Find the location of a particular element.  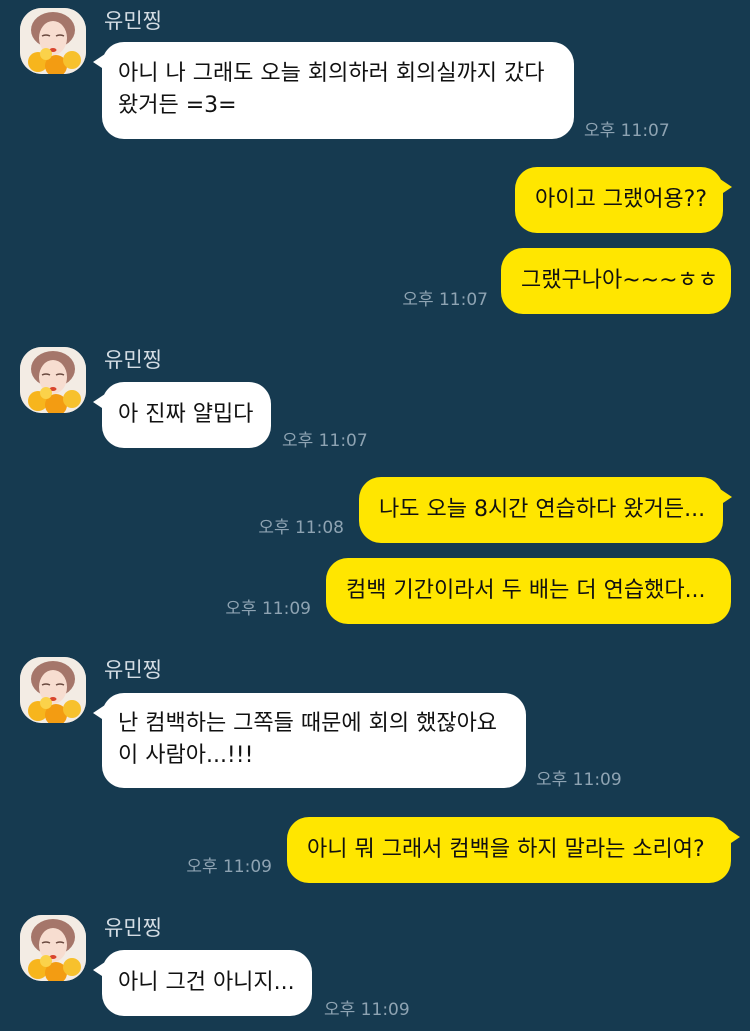

message-bubble-incoming: 아니 나 그래도 오늘 회의하러 회의실까지 갔다 왔거든 =3= is located at coordinates (333, 90).